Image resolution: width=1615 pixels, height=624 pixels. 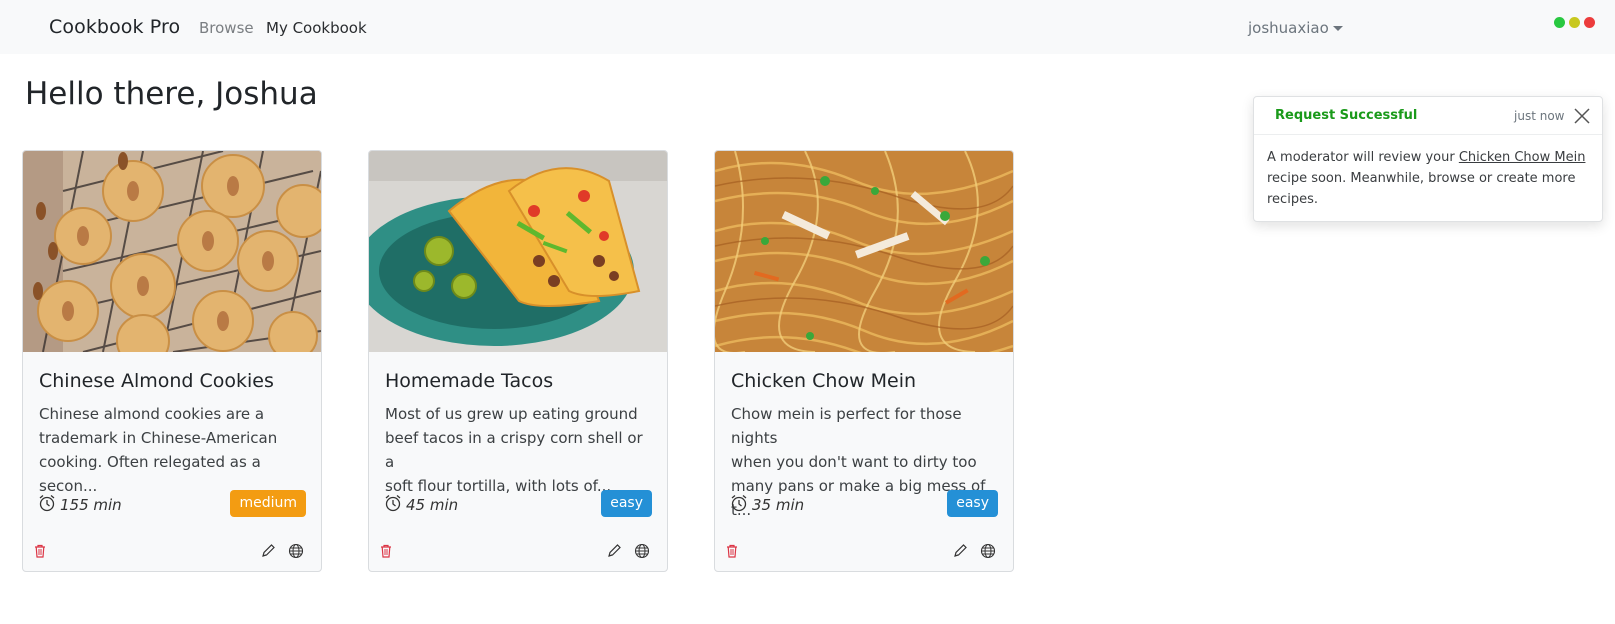 What do you see at coordinates (152, 414) in the screenshot?
I see `recipe-description-line: Chinese almond cookies are a` at bounding box center [152, 414].